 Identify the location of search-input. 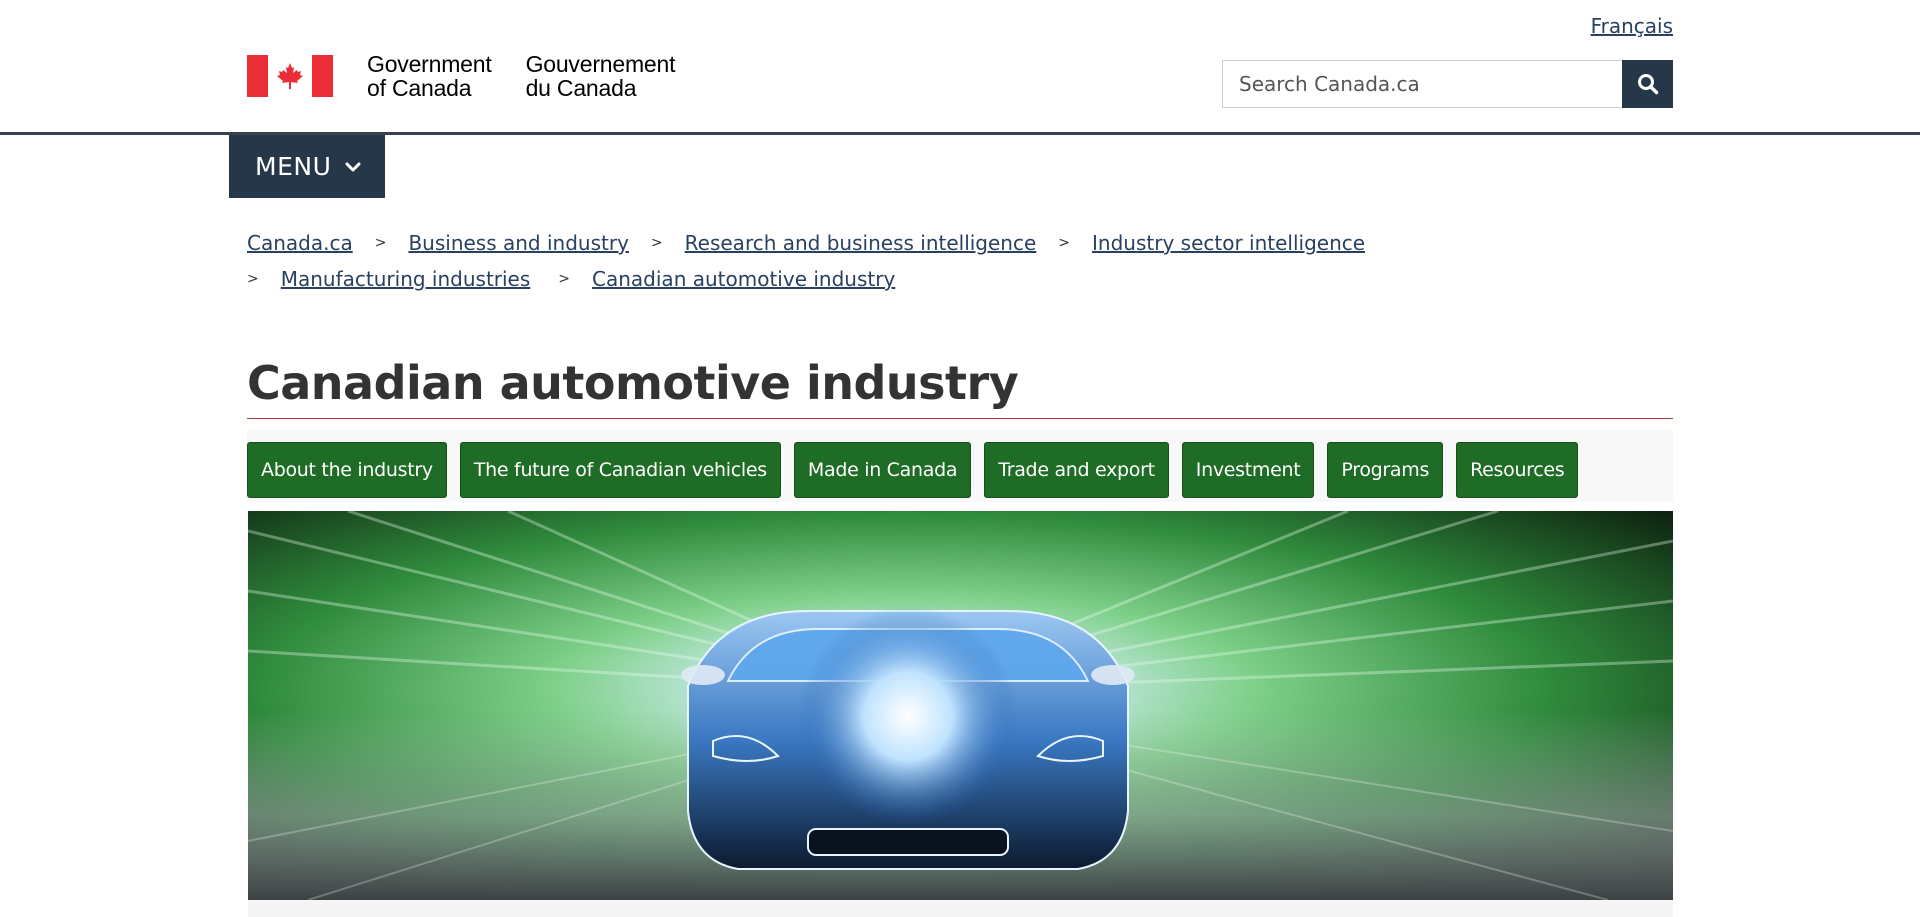
(1422, 84).